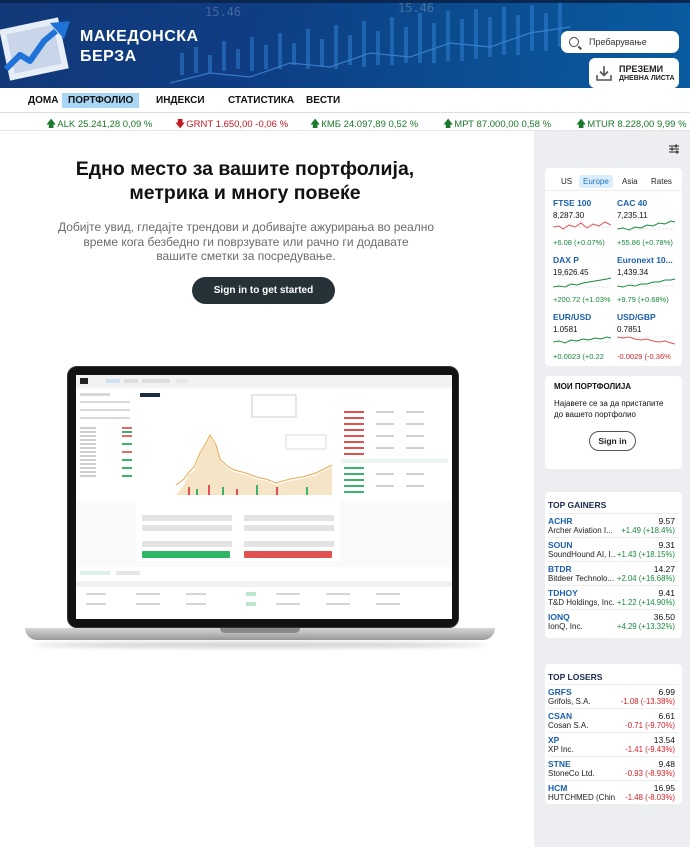 The height and width of the screenshot is (847, 690). I want to click on stock-price: 16.95, so click(664, 788).